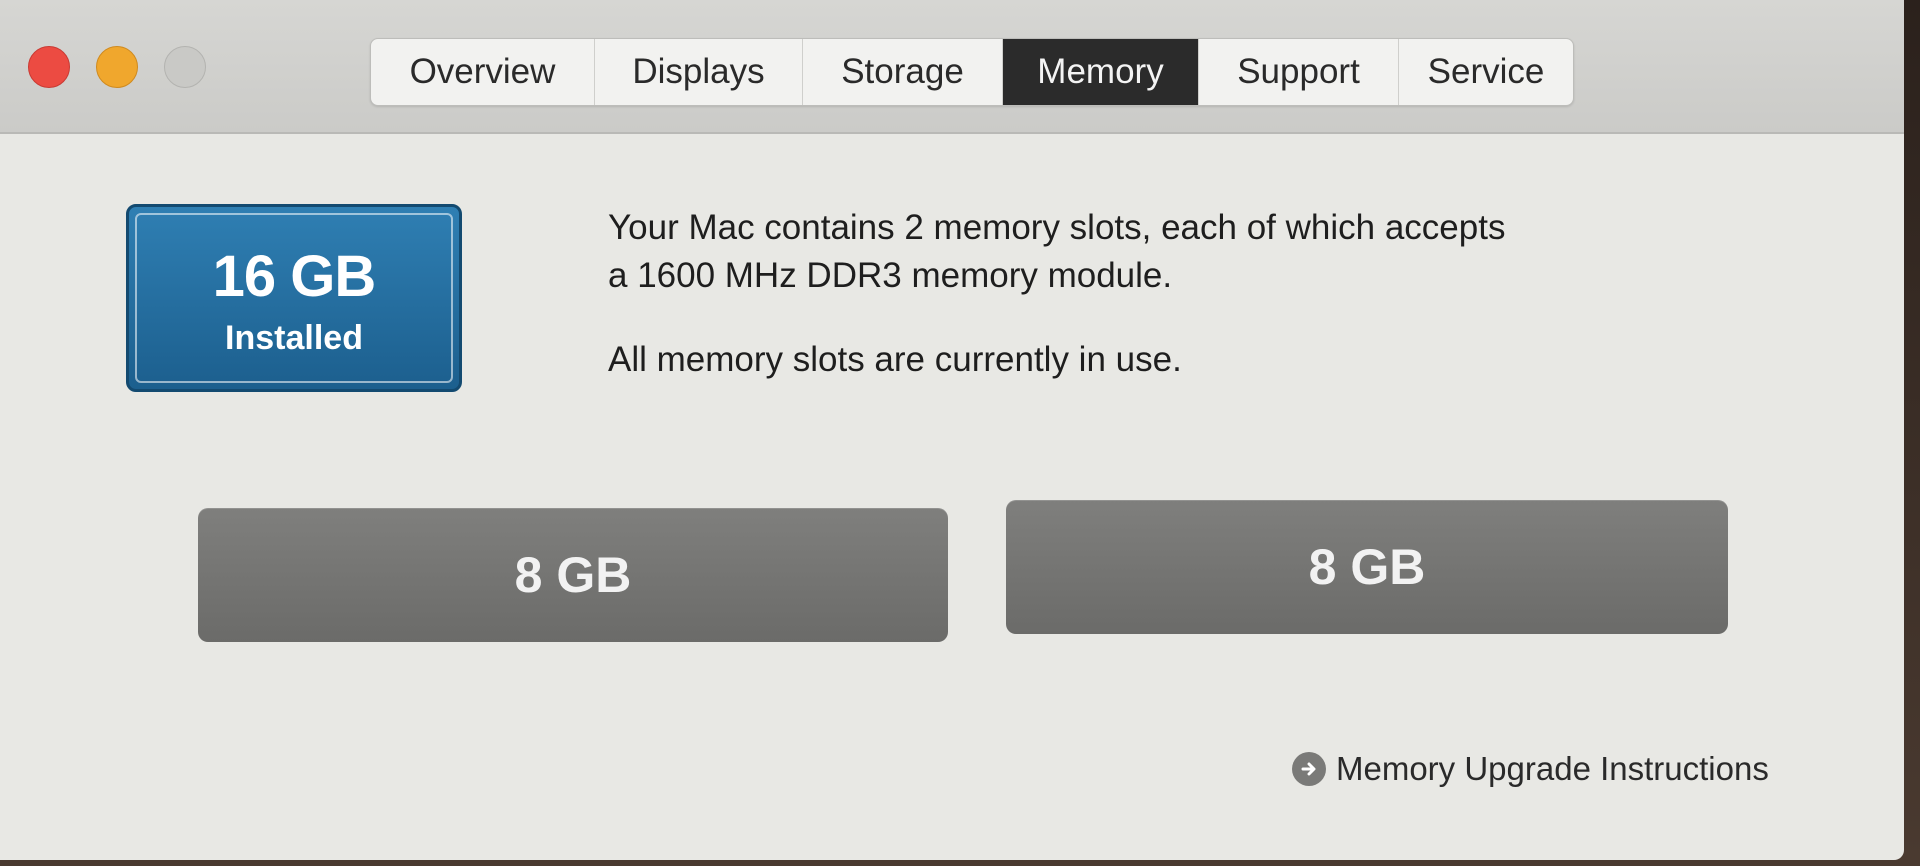  I want to click on zoom-window-button, so click(185, 67).